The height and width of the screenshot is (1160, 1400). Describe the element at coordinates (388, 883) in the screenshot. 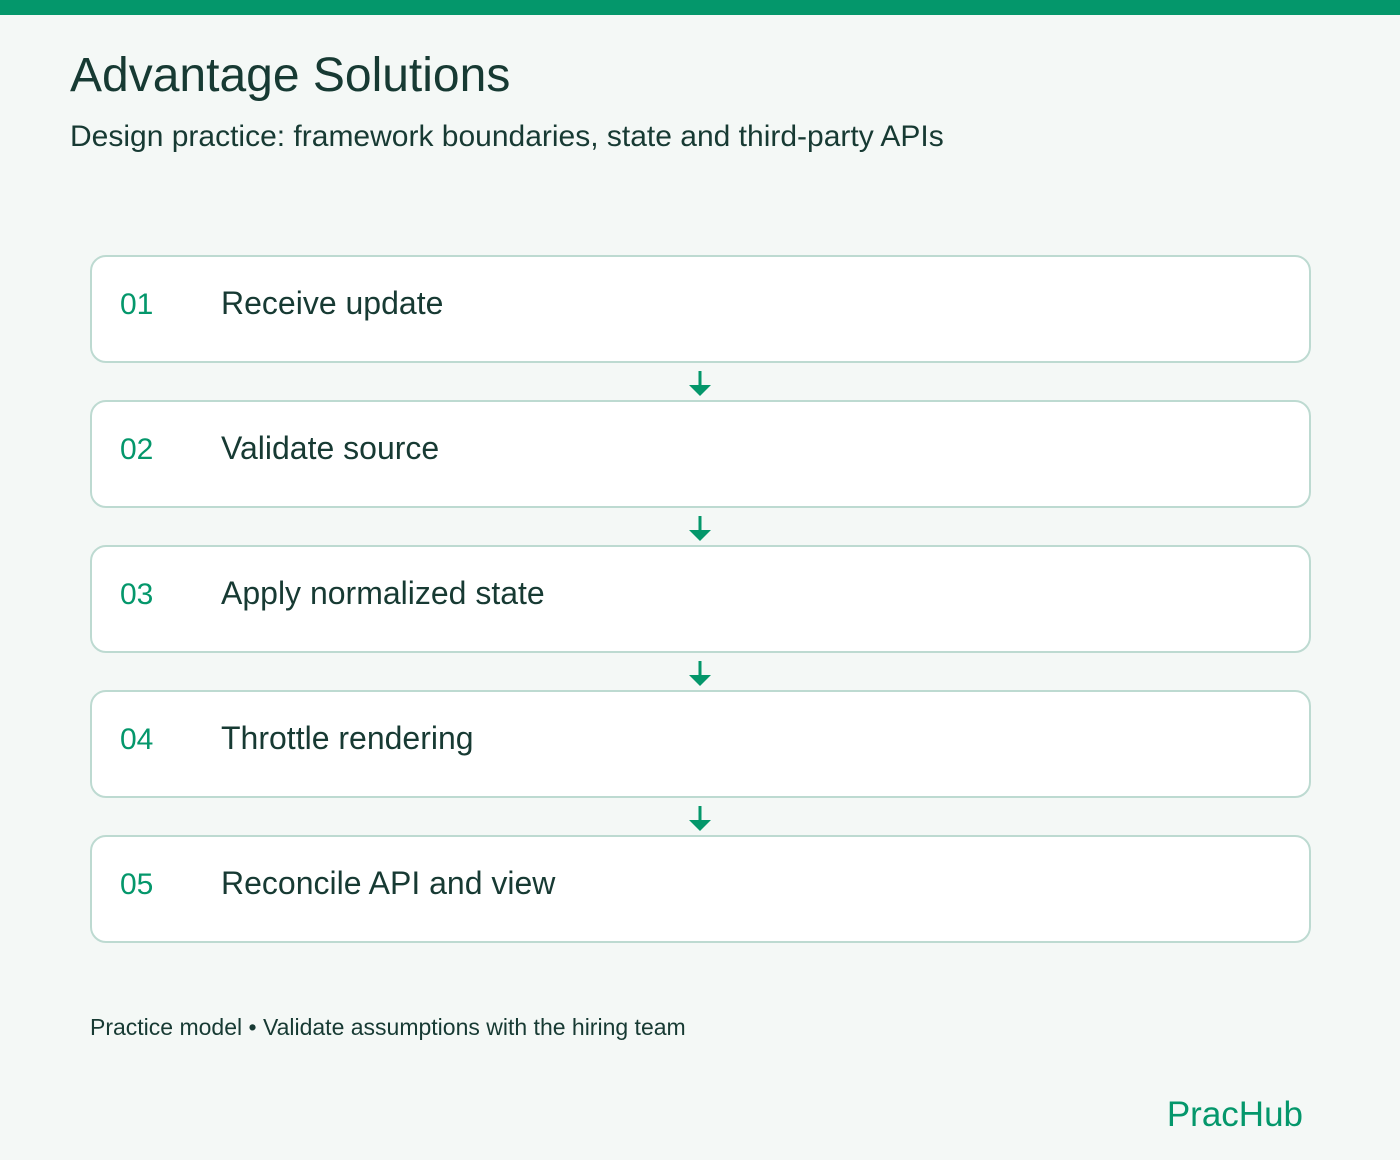

I see `step-label: Reconcile API and view` at that location.